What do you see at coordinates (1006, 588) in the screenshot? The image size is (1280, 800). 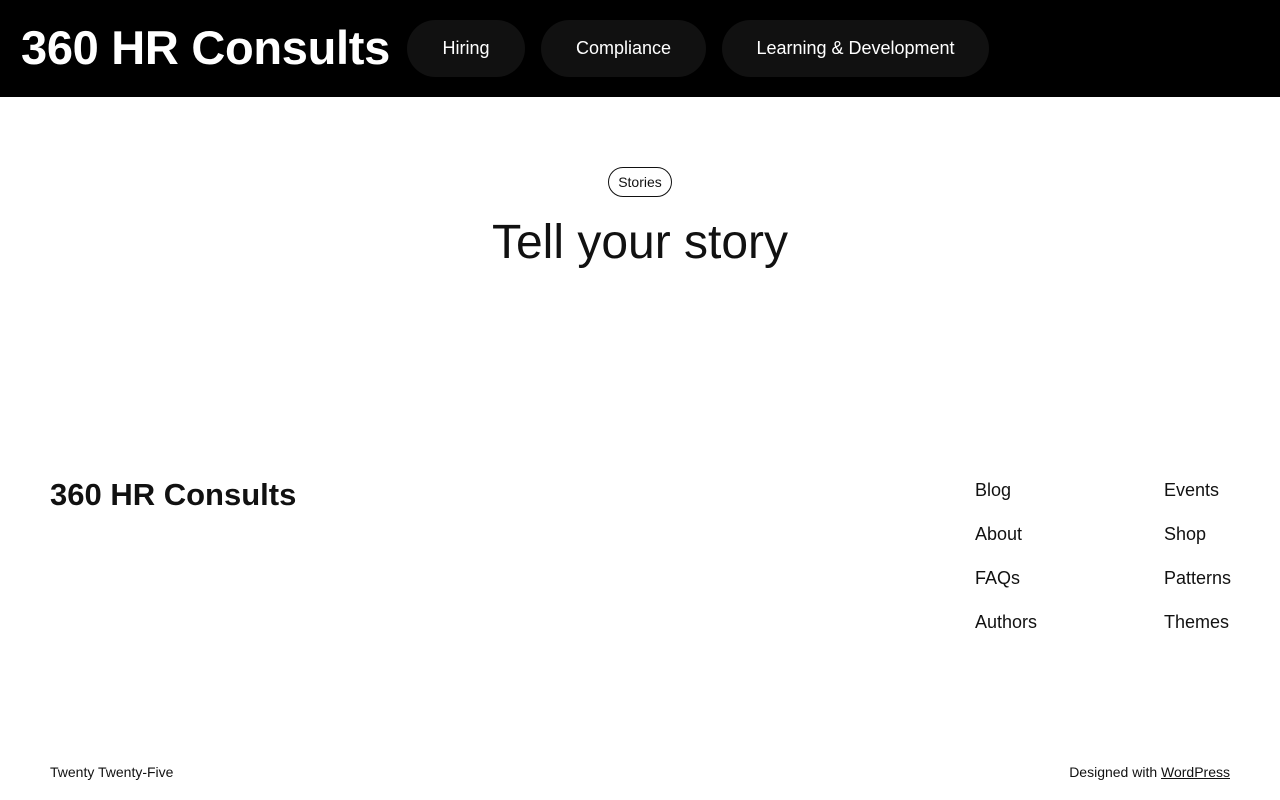 I see `footer-link-faqs: FAQs` at bounding box center [1006, 588].